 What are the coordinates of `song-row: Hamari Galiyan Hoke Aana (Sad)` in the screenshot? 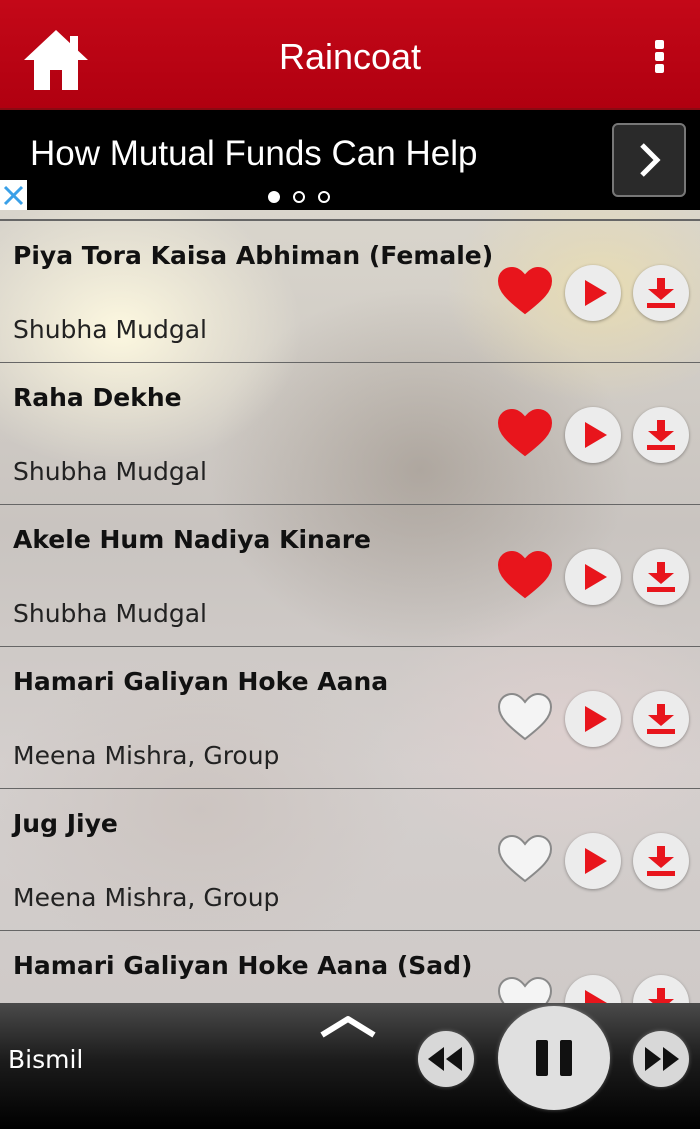 It's located at (350, 967).